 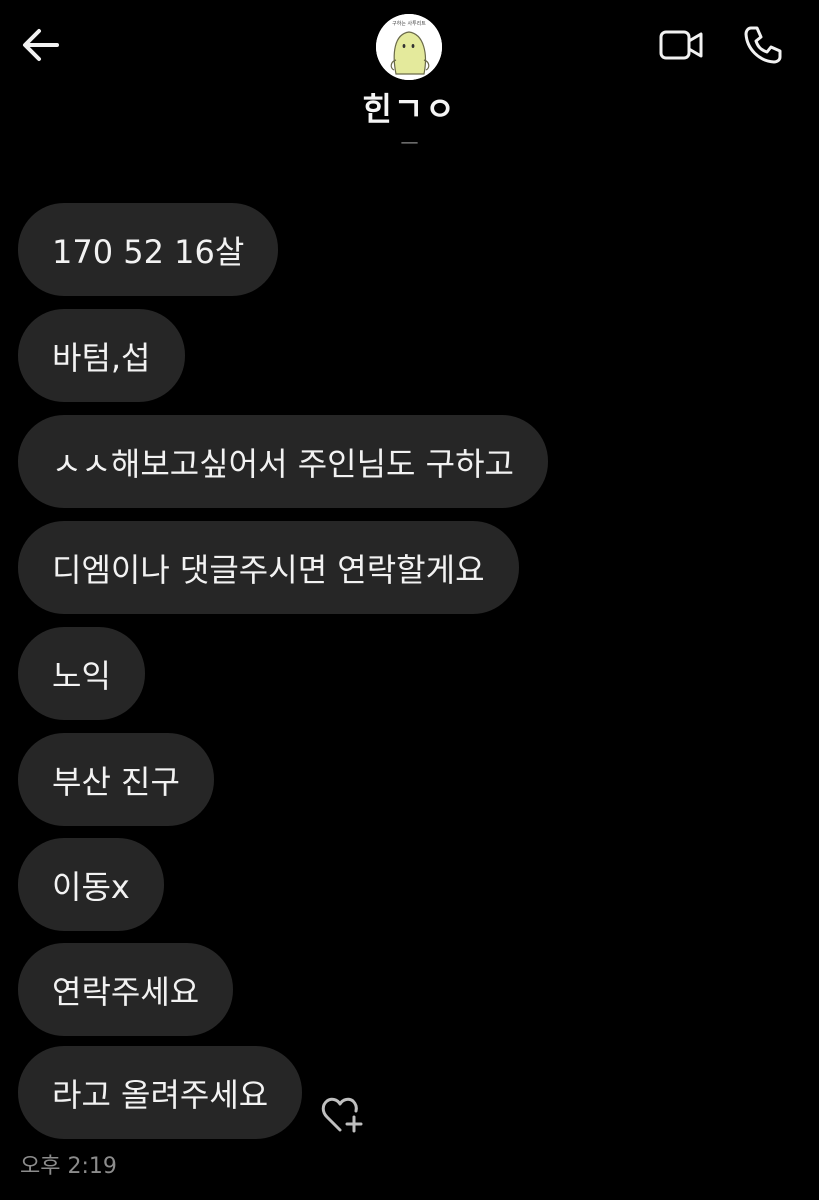 I want to click on phone-icon, so click(x=763, y=45).